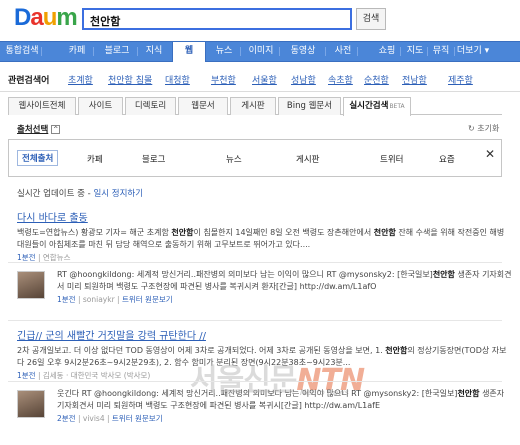  I want to click on nav-item: 웹, so click(189, 51).